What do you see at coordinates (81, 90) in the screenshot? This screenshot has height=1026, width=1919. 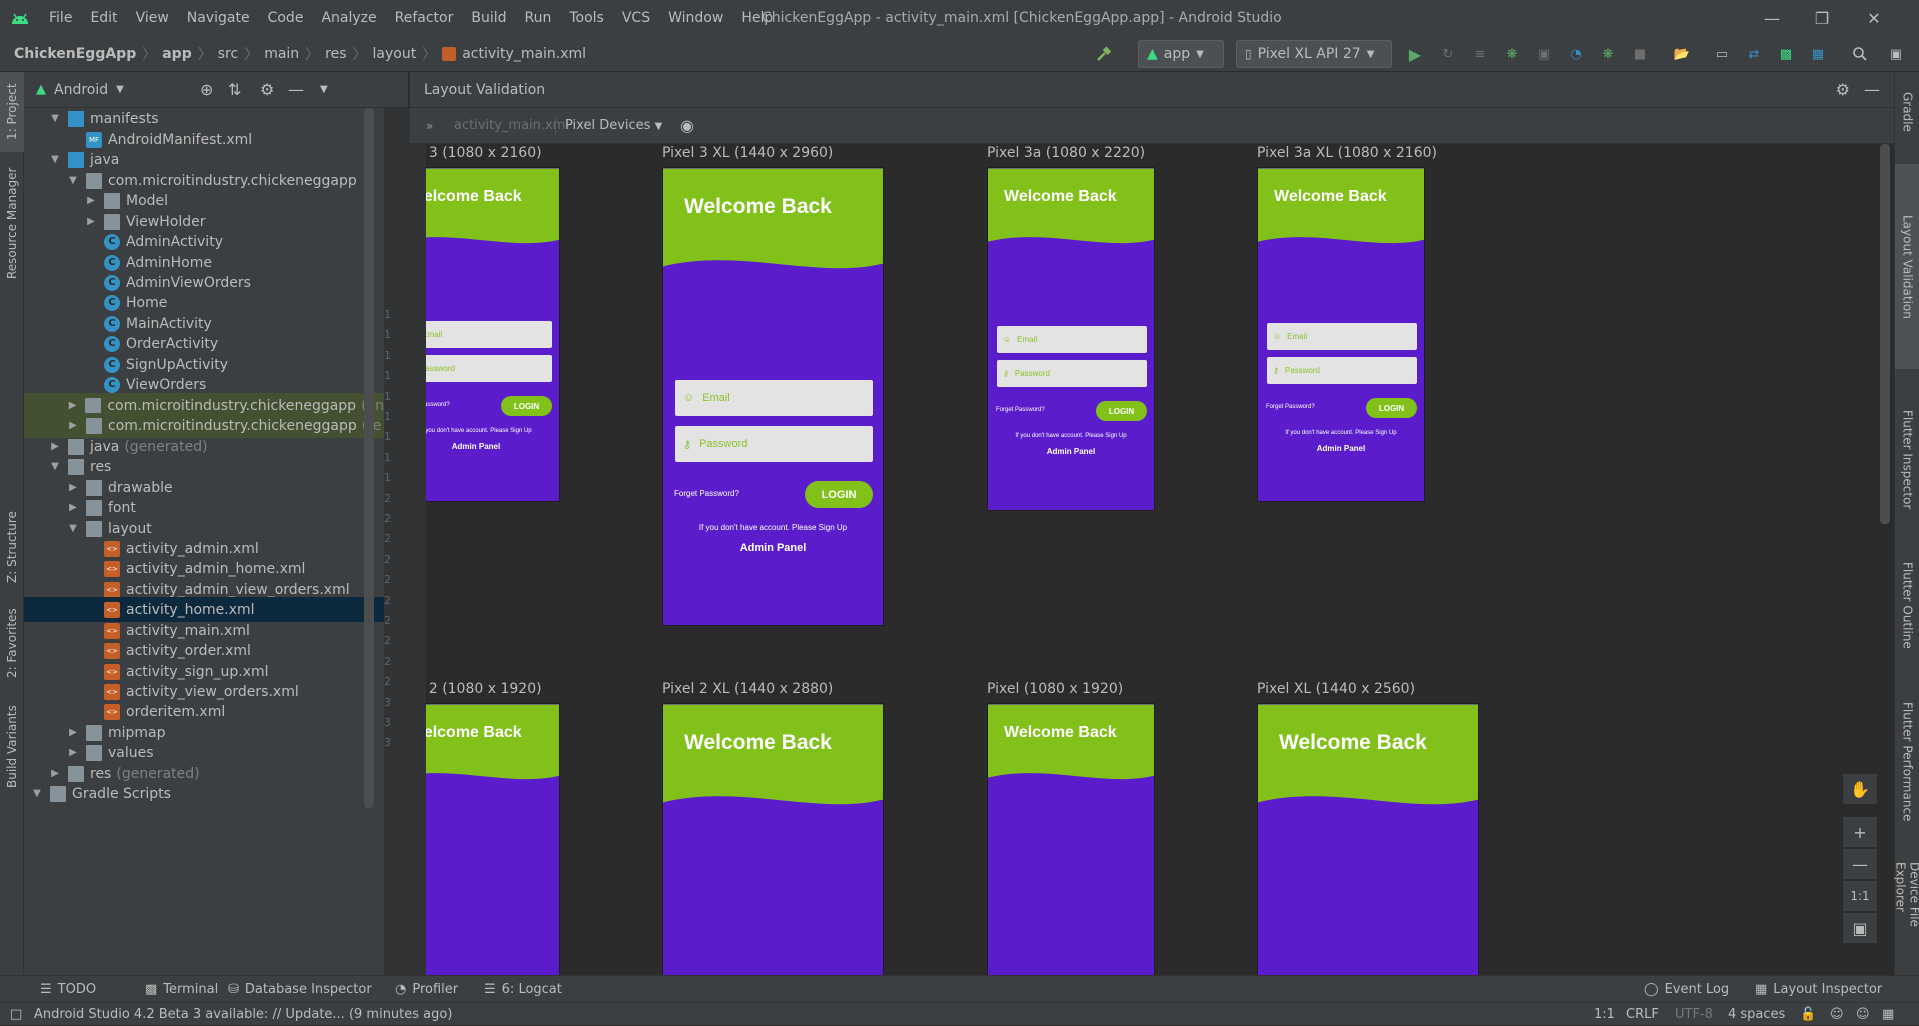 I see `project-view-select: Android` at bounding box center [81, 90].